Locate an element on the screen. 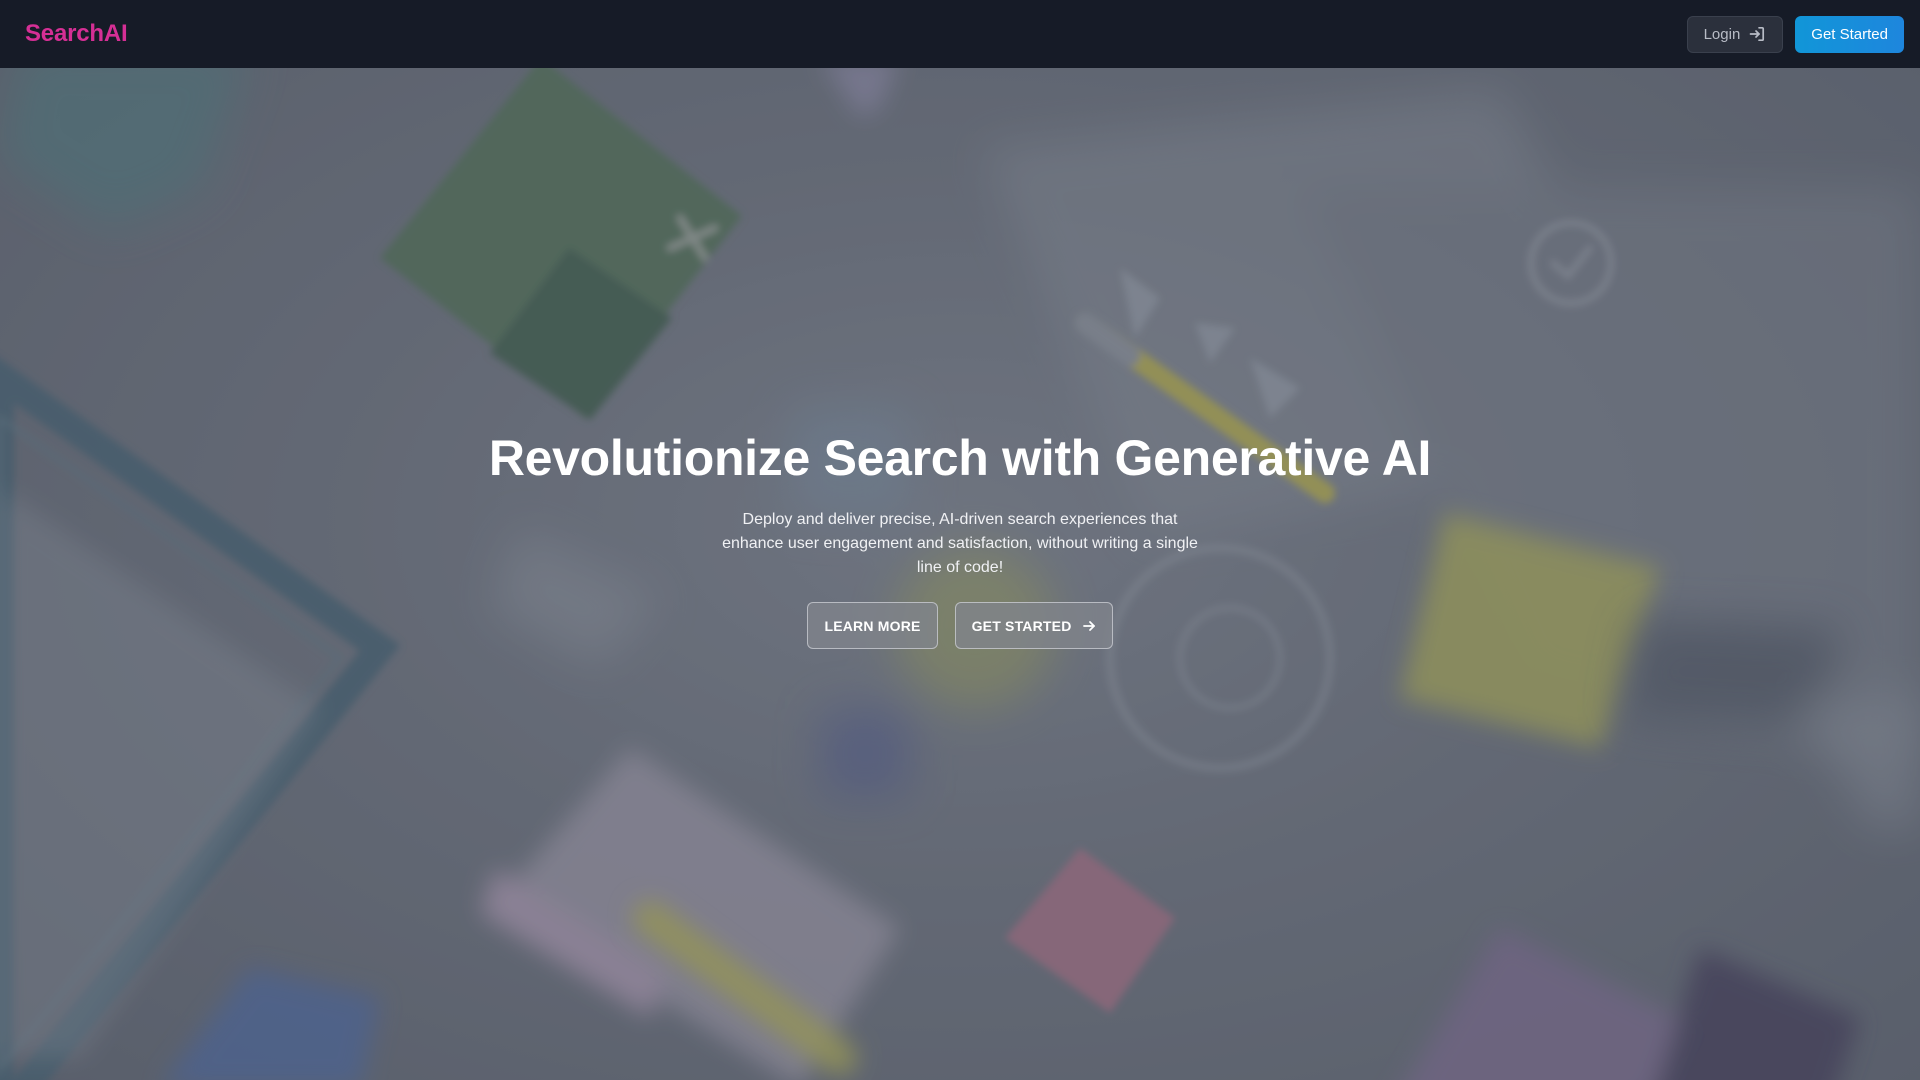  login-button: Login is located at coordinates (1735, 34).